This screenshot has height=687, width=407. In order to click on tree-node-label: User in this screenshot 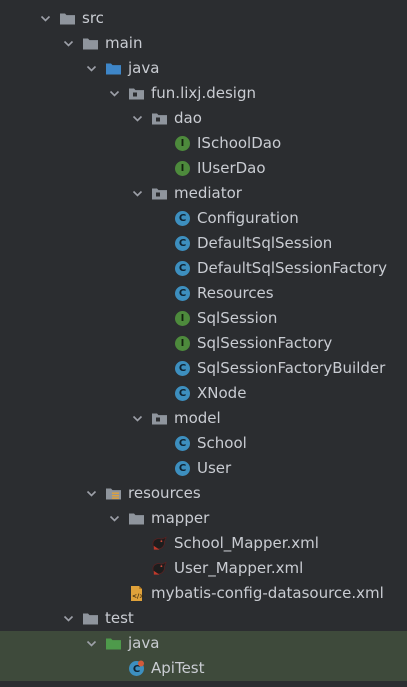, I will do `click(214, 468)`.